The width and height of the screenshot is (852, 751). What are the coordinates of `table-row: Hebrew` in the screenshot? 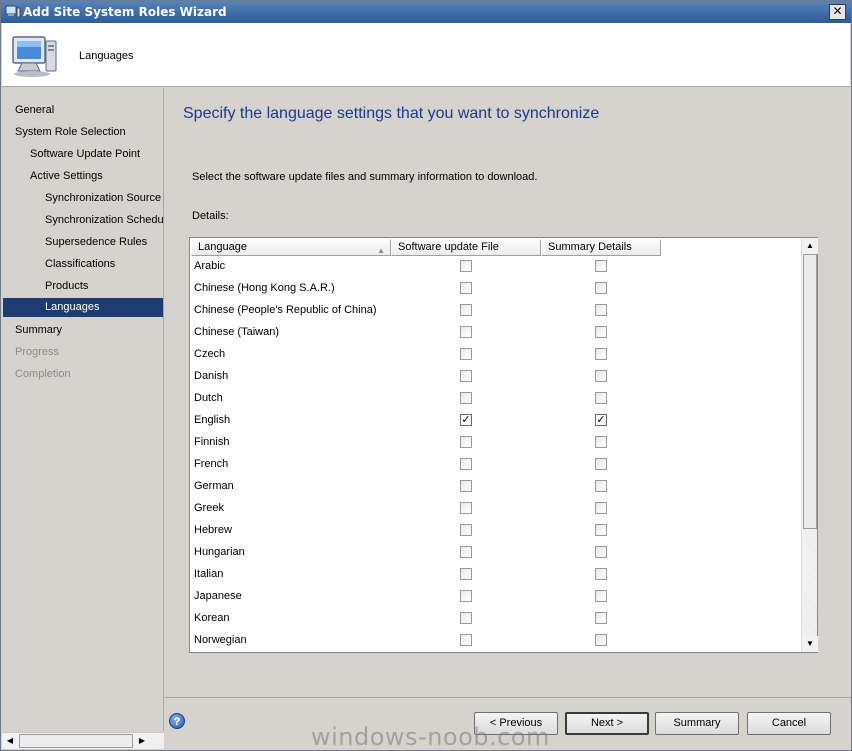 It's located at (496, 531).